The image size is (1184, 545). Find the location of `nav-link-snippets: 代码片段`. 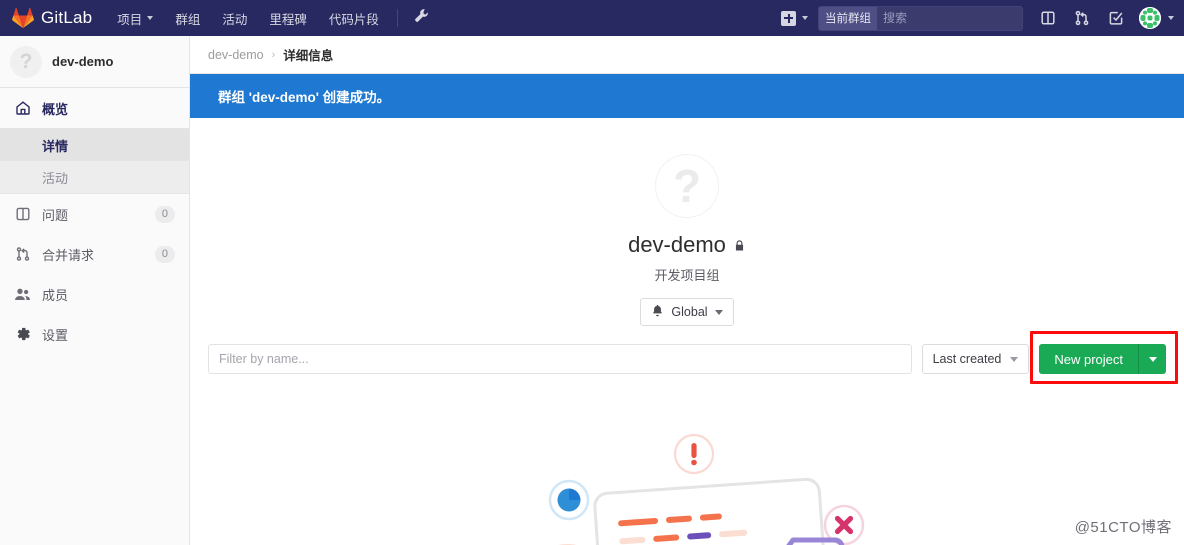

nav-link-snippets: 代码片段 is located at coordinates (354, 18).